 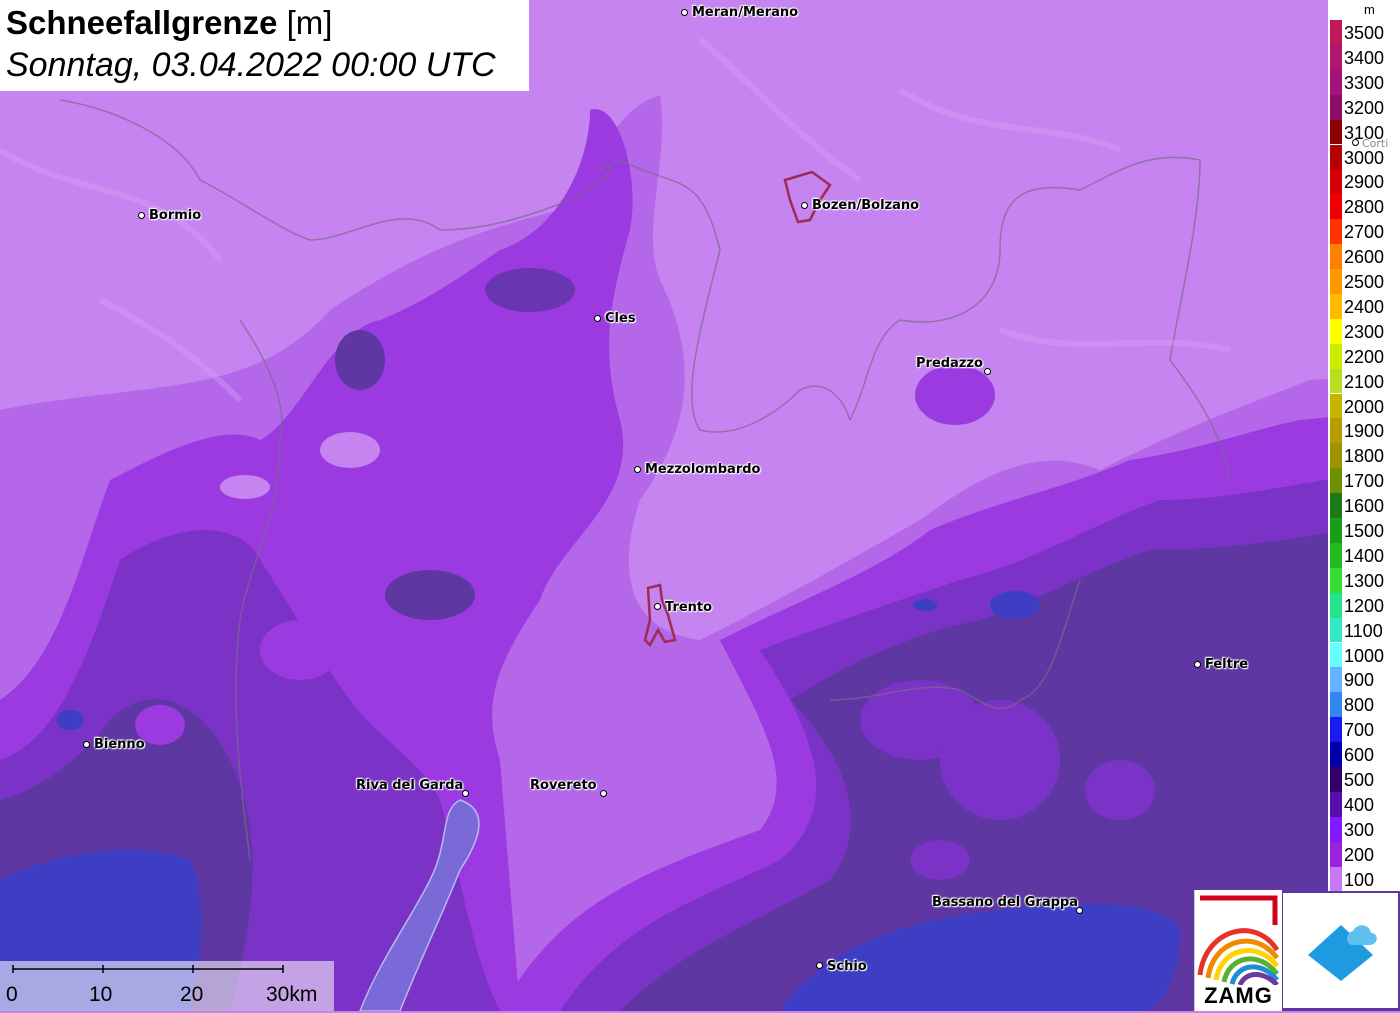 I want to click on legend-row: 2200, so click(x=1364, y=356).